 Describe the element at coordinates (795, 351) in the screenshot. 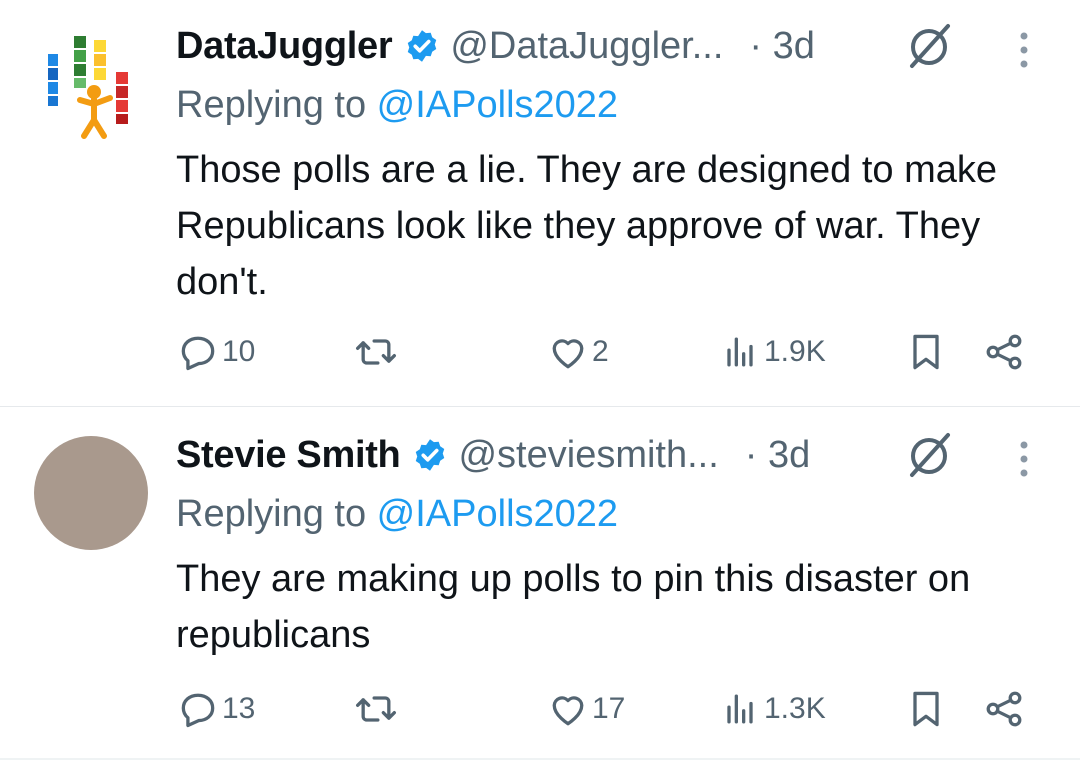

I see `view-count: 1.9K` at that location.